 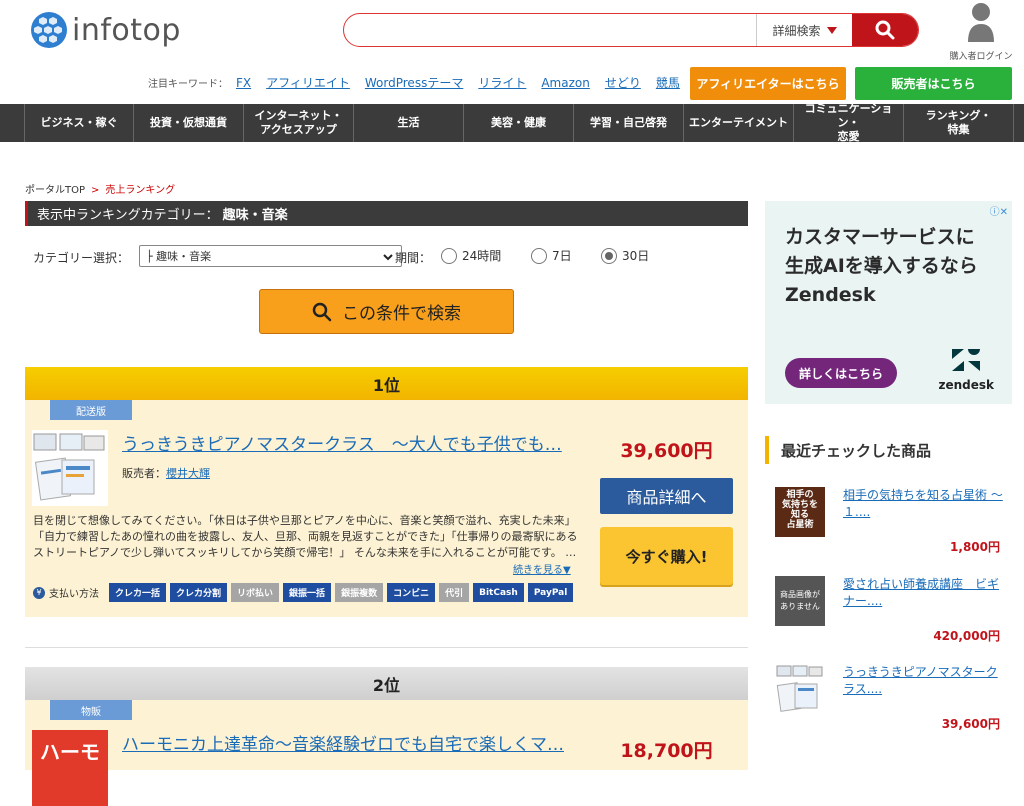 What do you see at coordinates (739, 123) in the screenshot?
I see `nav-item: エンターテイメント` at bounding box center [739, 123].